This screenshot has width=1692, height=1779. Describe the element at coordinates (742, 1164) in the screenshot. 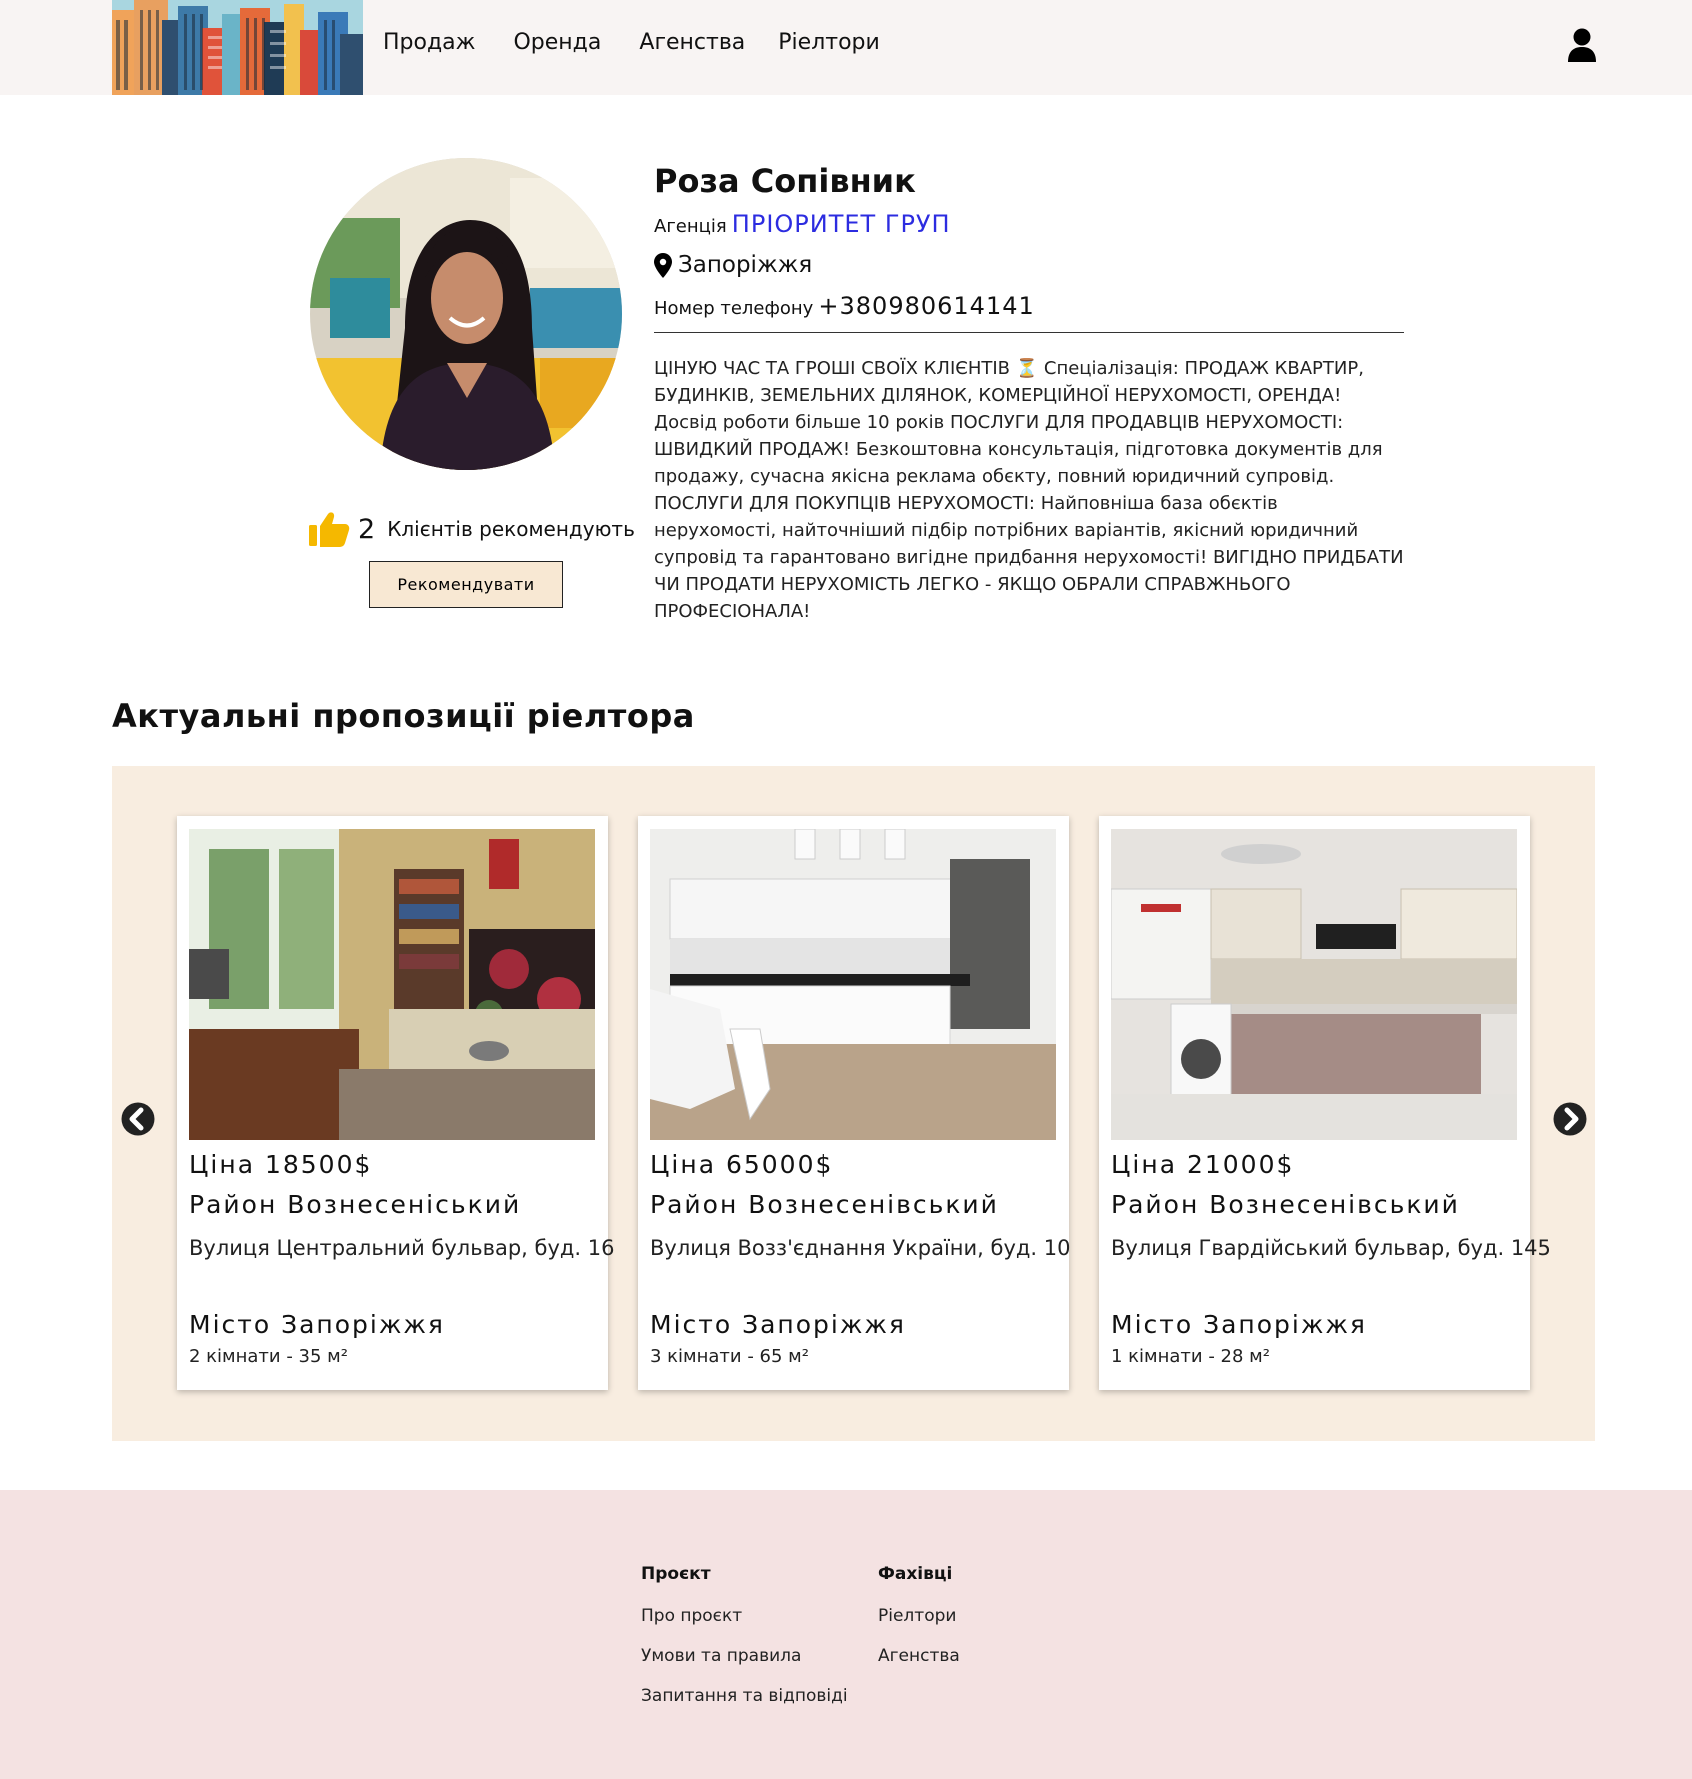

I see `listing-price: Ціна 65000$` at that location.